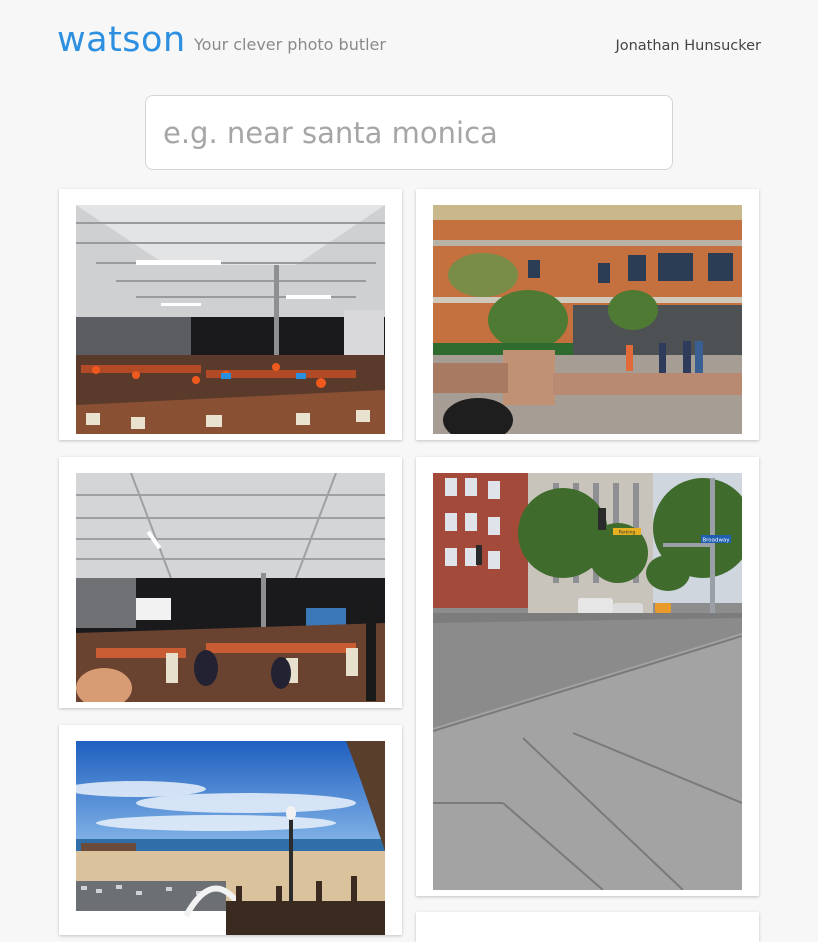  What do you see at coordinates (627, 533) in the screenshot?
I see `street-sign-parking: Parking` at bounding box center [627, 533].